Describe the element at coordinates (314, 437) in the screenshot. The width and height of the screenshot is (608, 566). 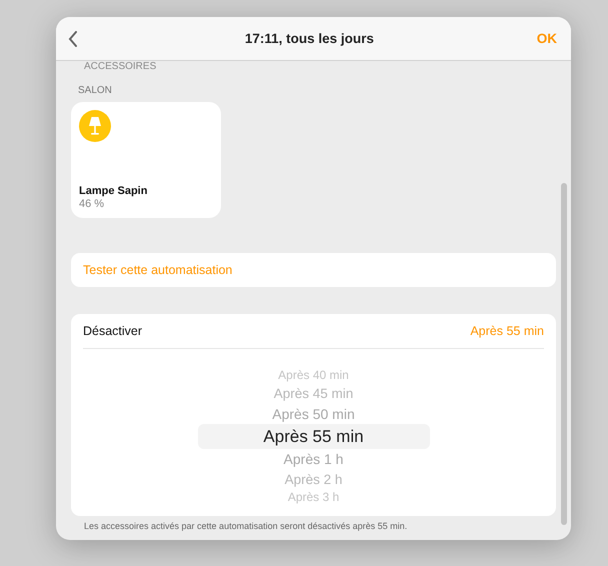
I see `picker-option: Après 55 min` at that location.